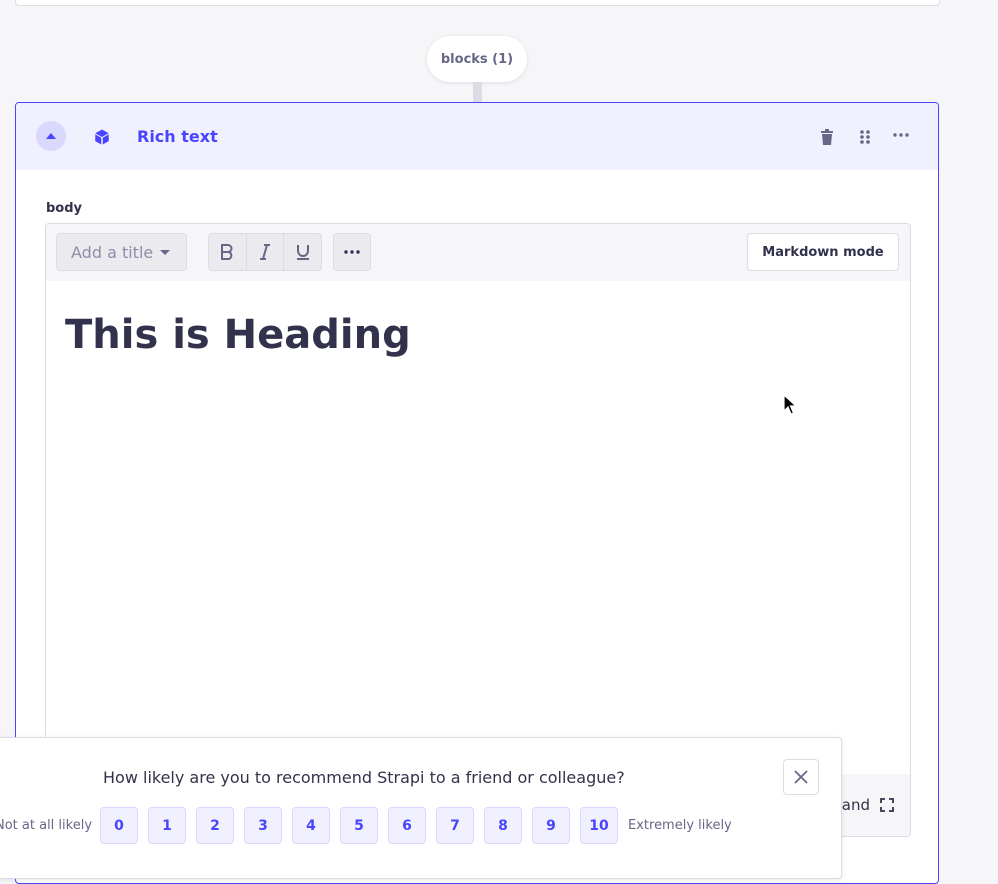  I want to click on close-button, so click(801, 777).